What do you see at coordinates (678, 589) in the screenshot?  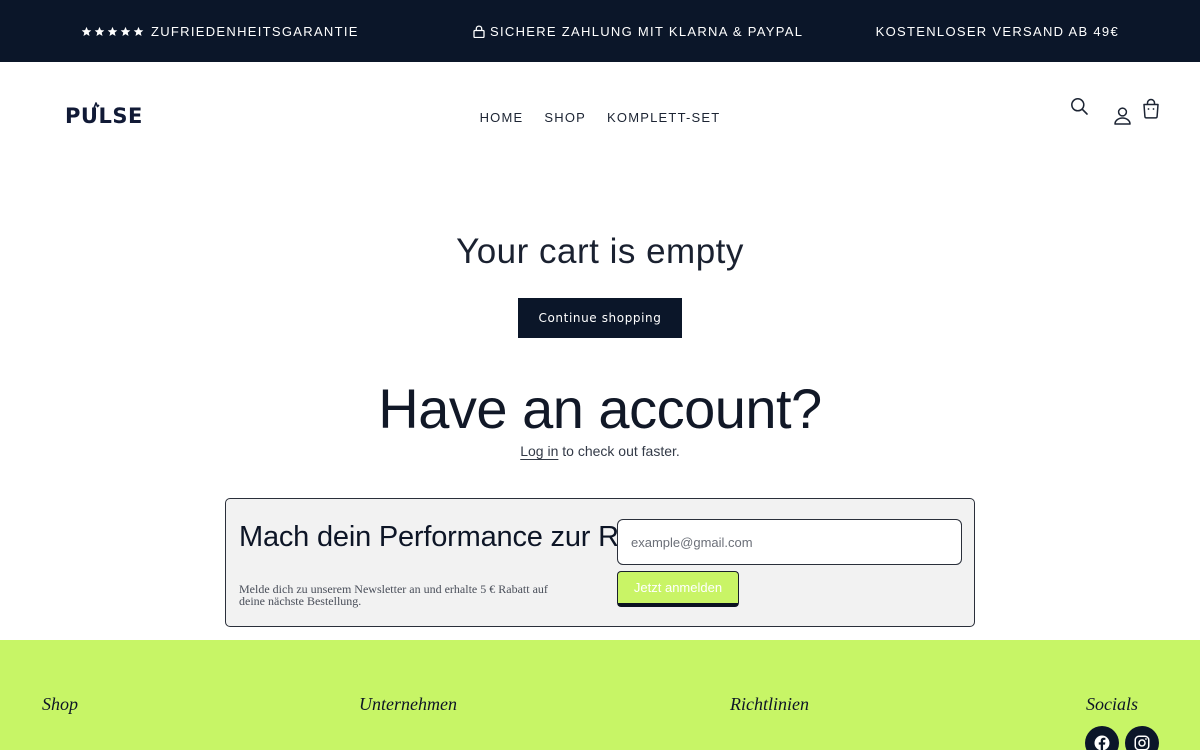 I see `newsletter-subscribe-button: Jetzt anmelden` at bounding box center [678, 589].